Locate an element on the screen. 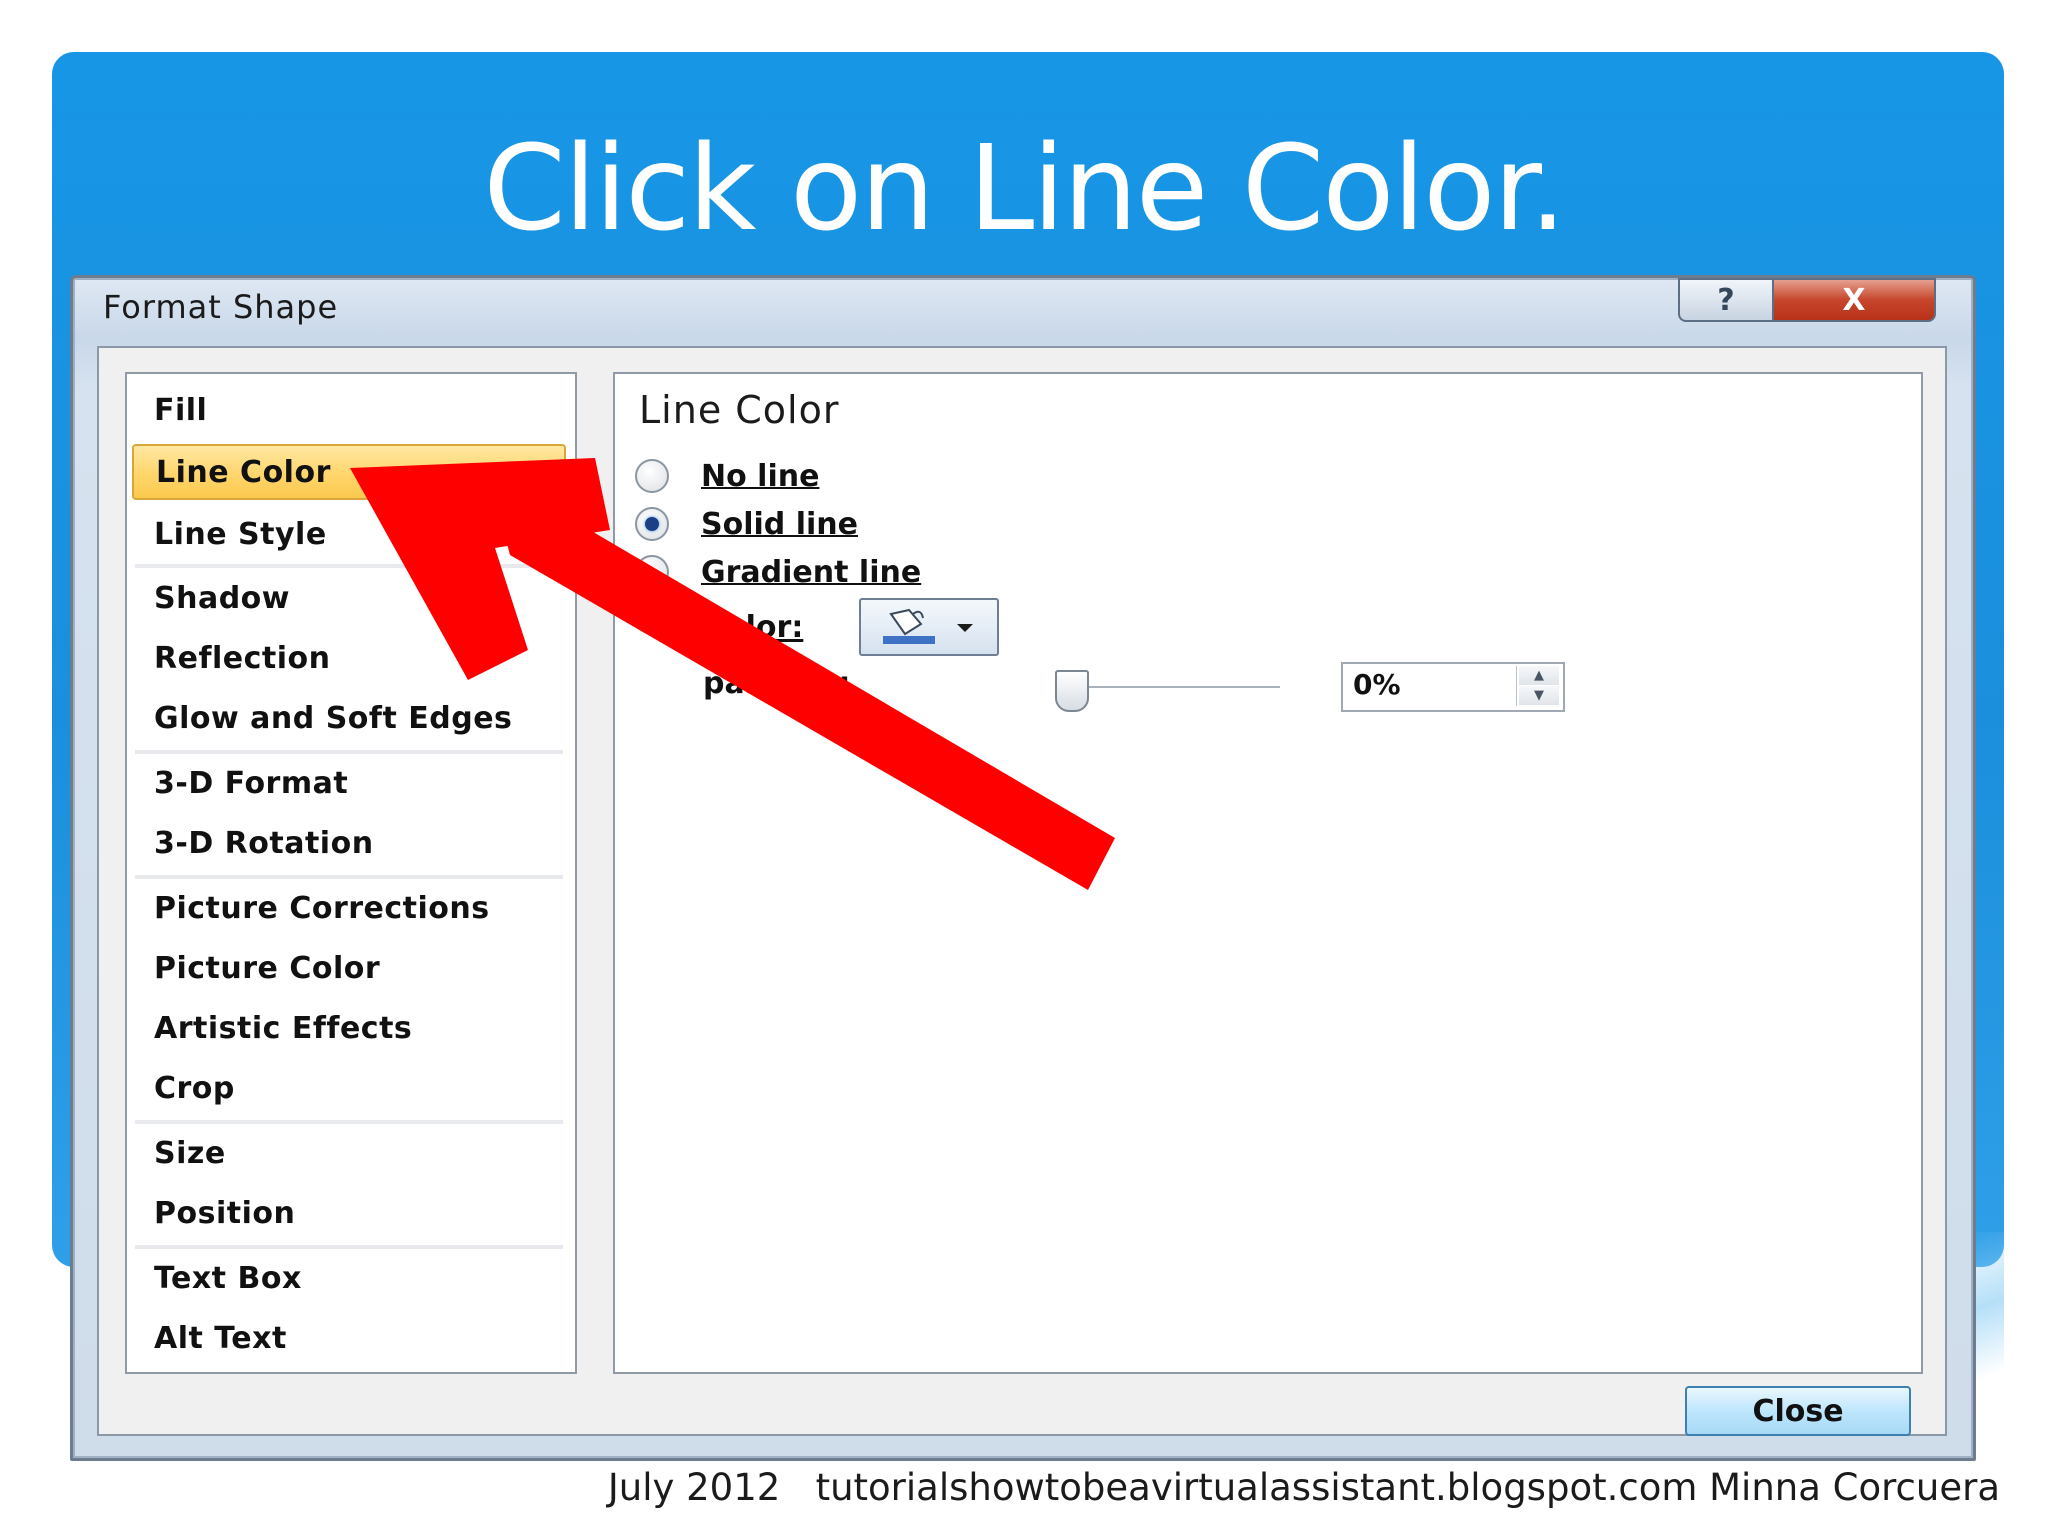 This screenshot has height=1536, width=2048. nav-item-label: Shadow is located at coordinates (222, 598).